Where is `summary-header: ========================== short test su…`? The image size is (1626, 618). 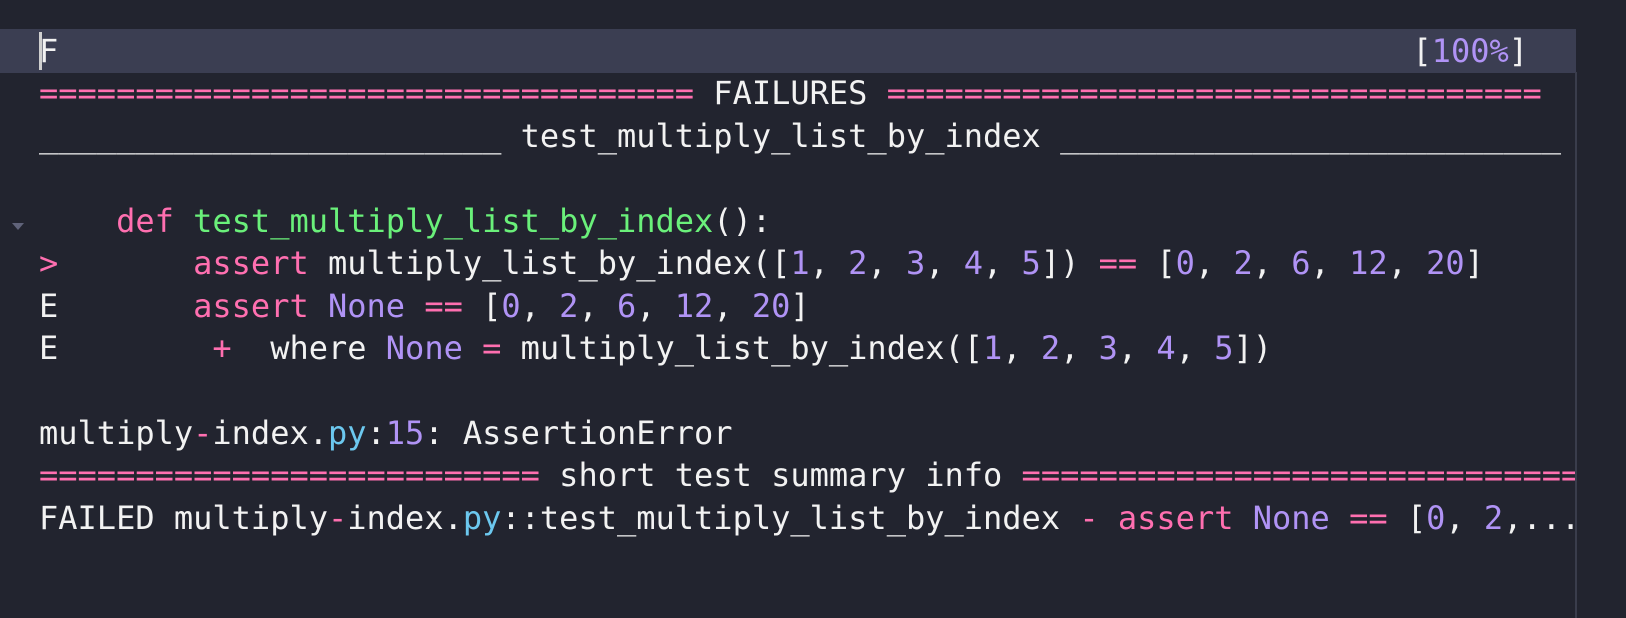
summary-header: ========================== short test su… is located at coordinates (788, 475).